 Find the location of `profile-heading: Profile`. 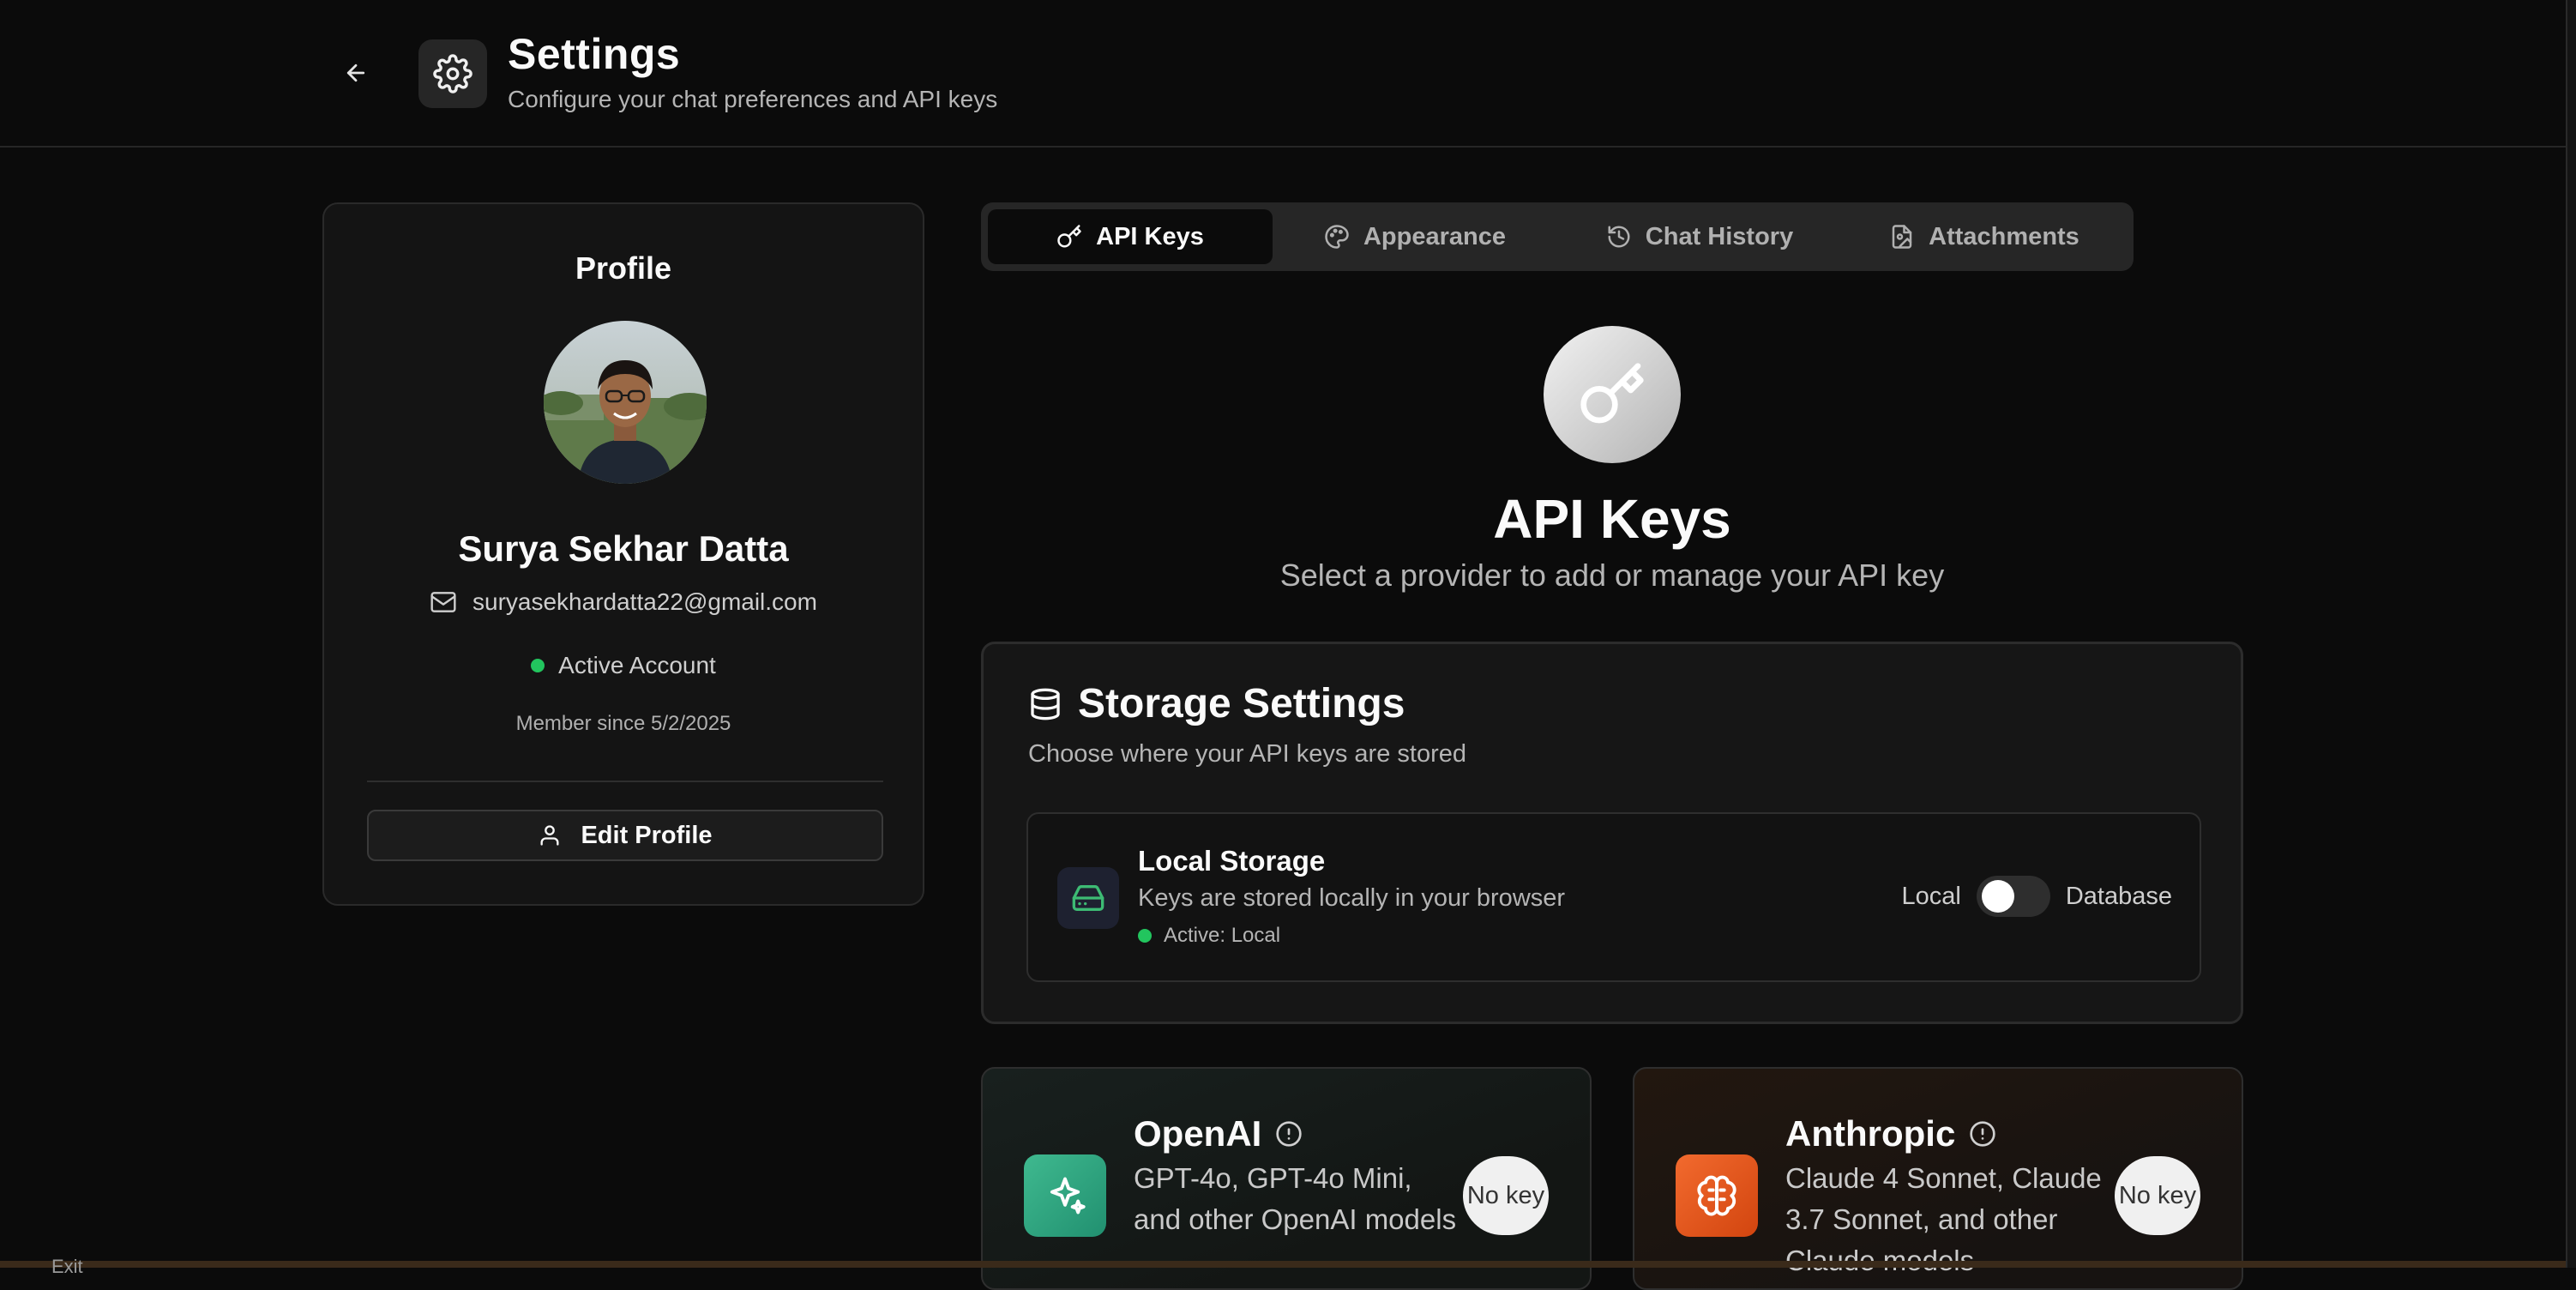

profile-heading: Profile is located at coordinates (623, 268).